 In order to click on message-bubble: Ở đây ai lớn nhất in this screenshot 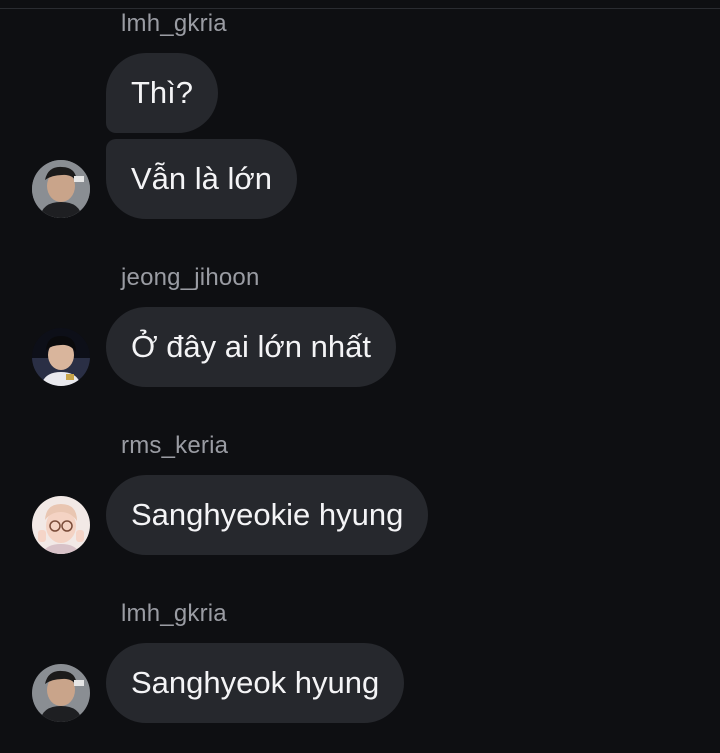, I will do `click(251, 347)`.